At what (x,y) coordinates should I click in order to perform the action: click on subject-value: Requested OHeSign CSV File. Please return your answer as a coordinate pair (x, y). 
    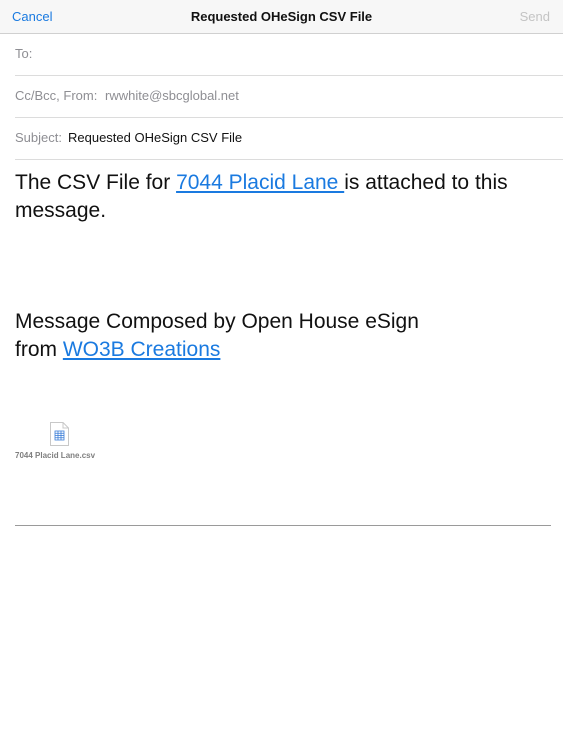
    Looking at the image, I should click on (155, 137).